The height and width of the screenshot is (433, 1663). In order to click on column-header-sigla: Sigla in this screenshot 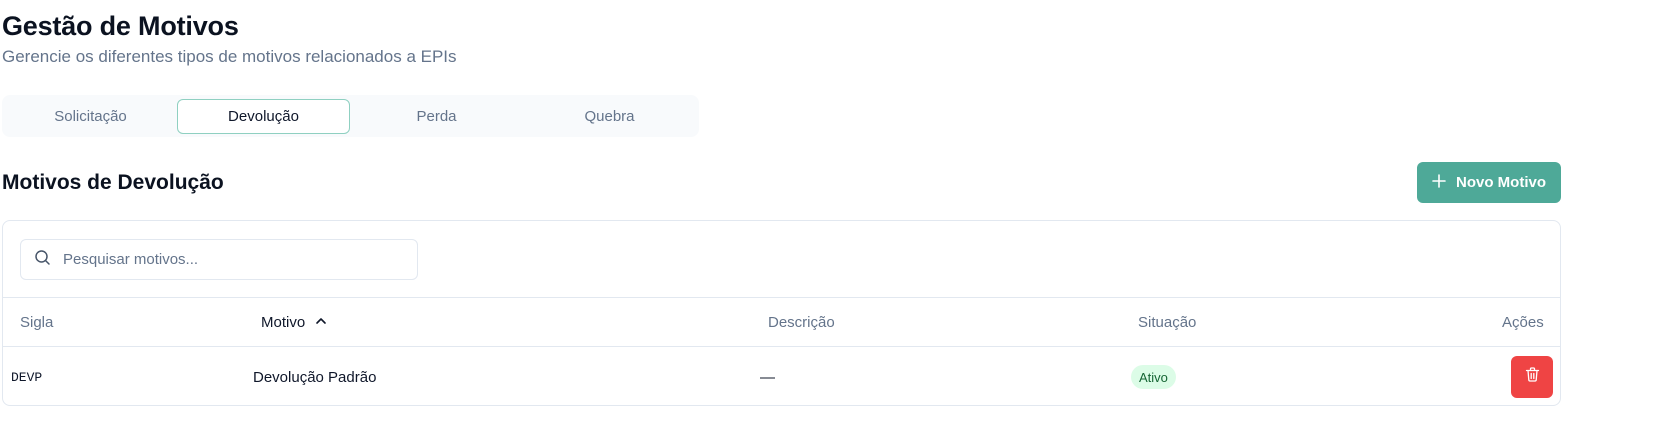, I will do `click(36, 322)`.